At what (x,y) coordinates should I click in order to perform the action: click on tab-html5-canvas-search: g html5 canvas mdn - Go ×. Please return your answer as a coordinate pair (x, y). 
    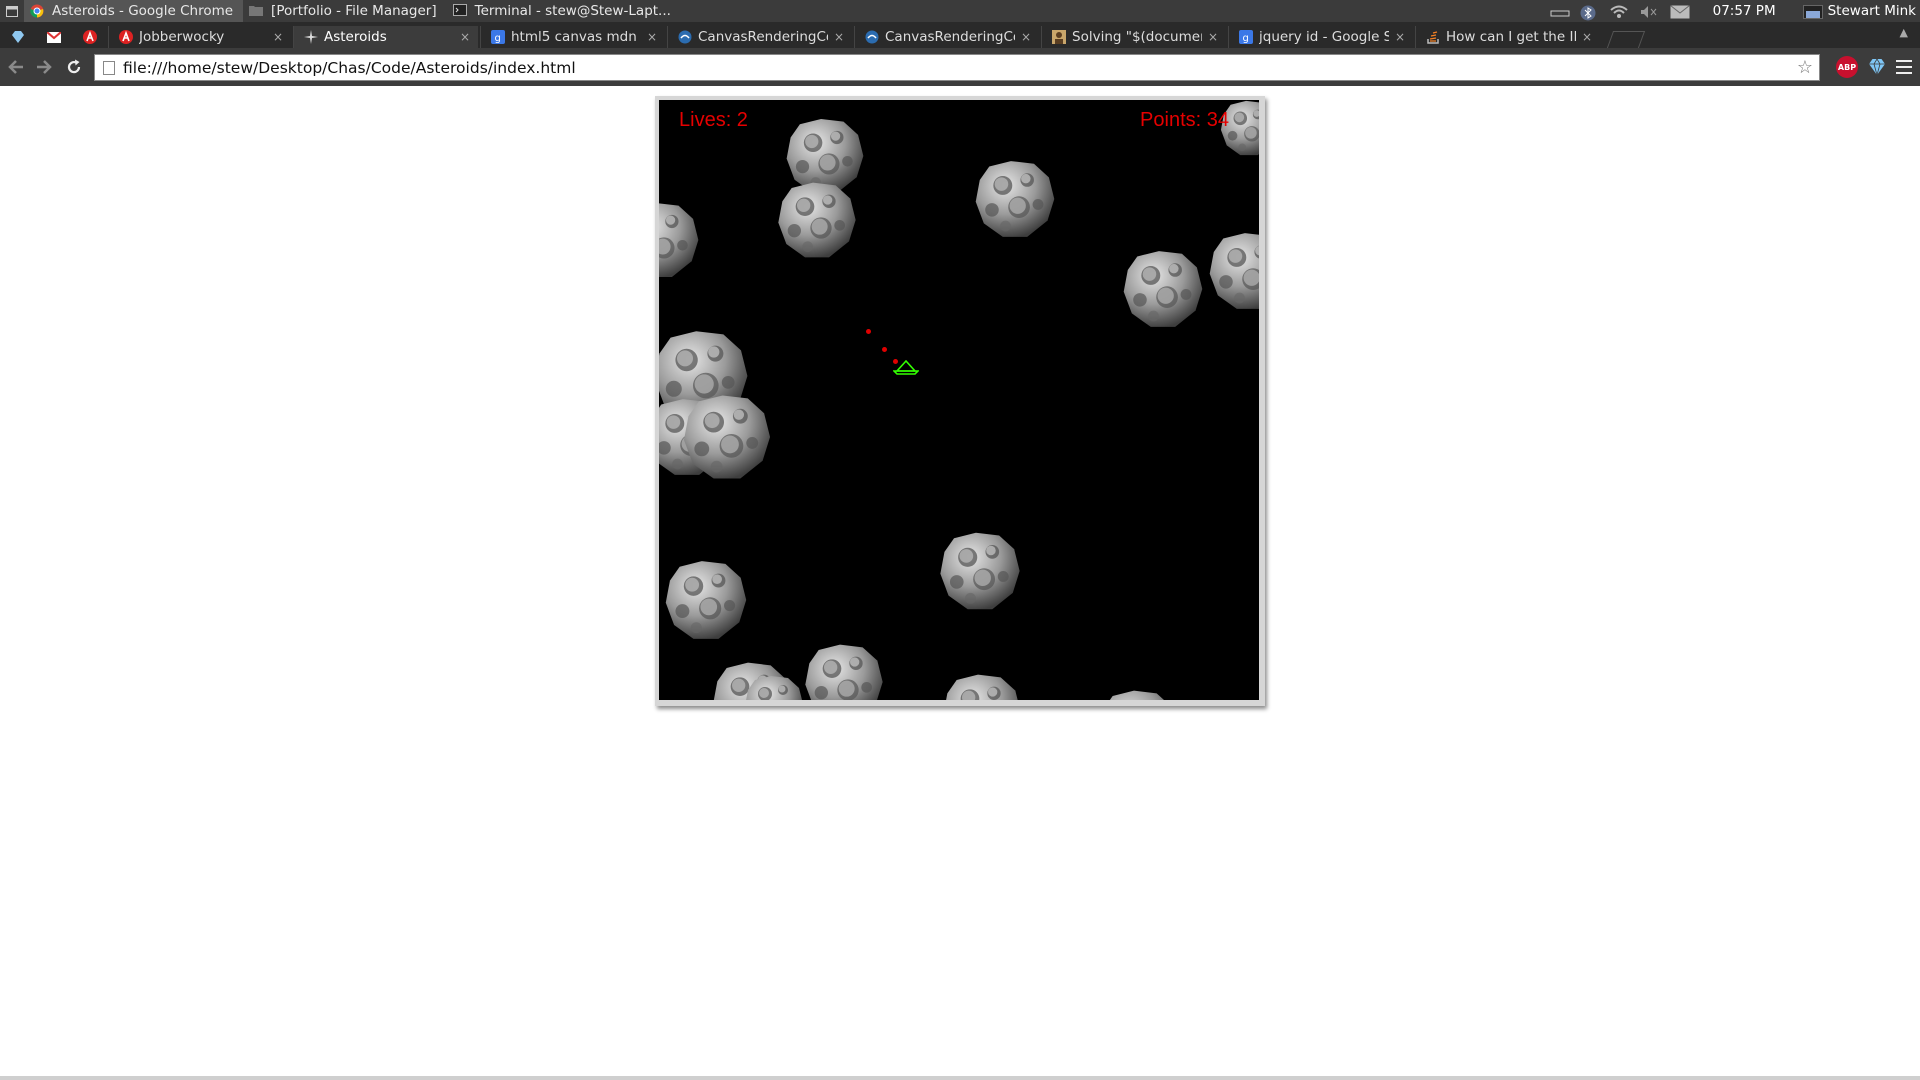
    Looking at the image, I should click on (572, 37).